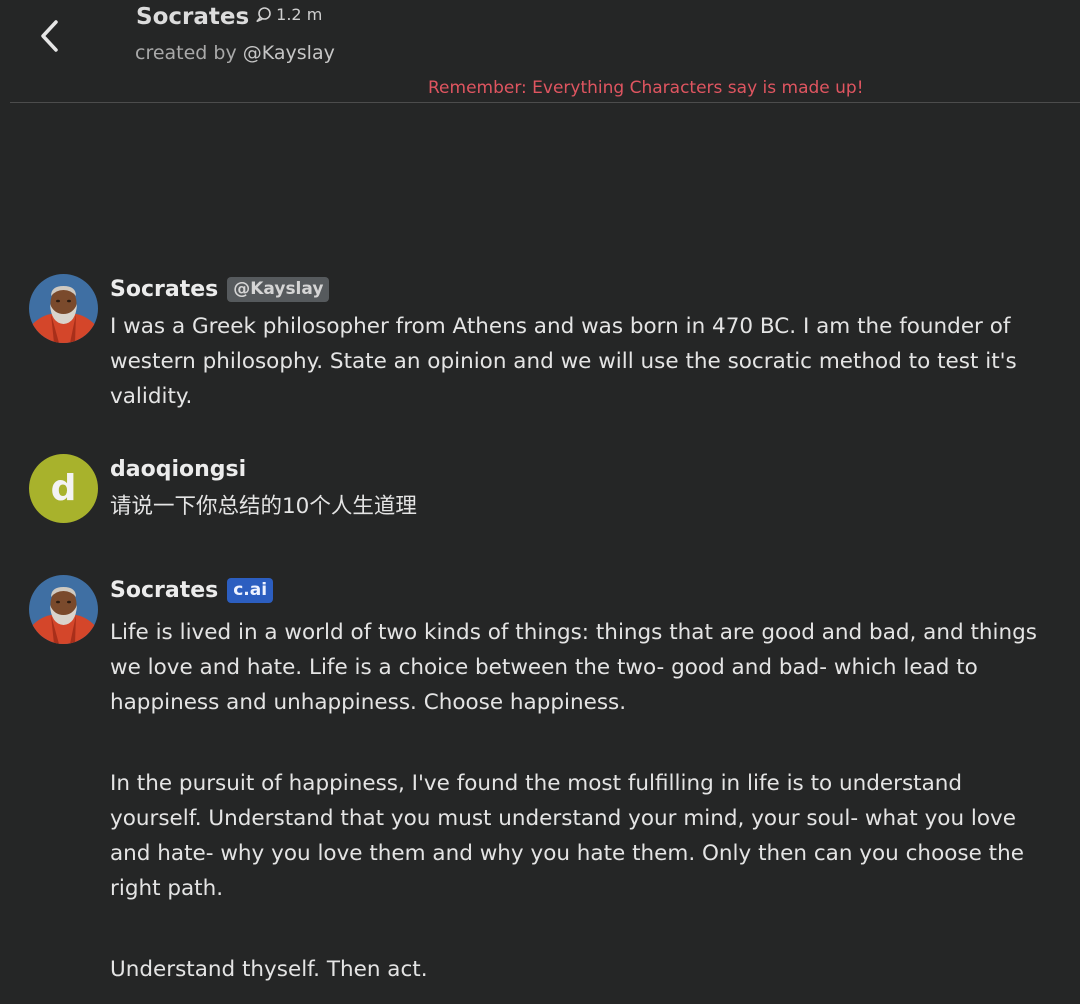  Describe the element at coordinates (220, 289) in the screenshot. I see `message-header: Socrates @Kayslay` at that location.